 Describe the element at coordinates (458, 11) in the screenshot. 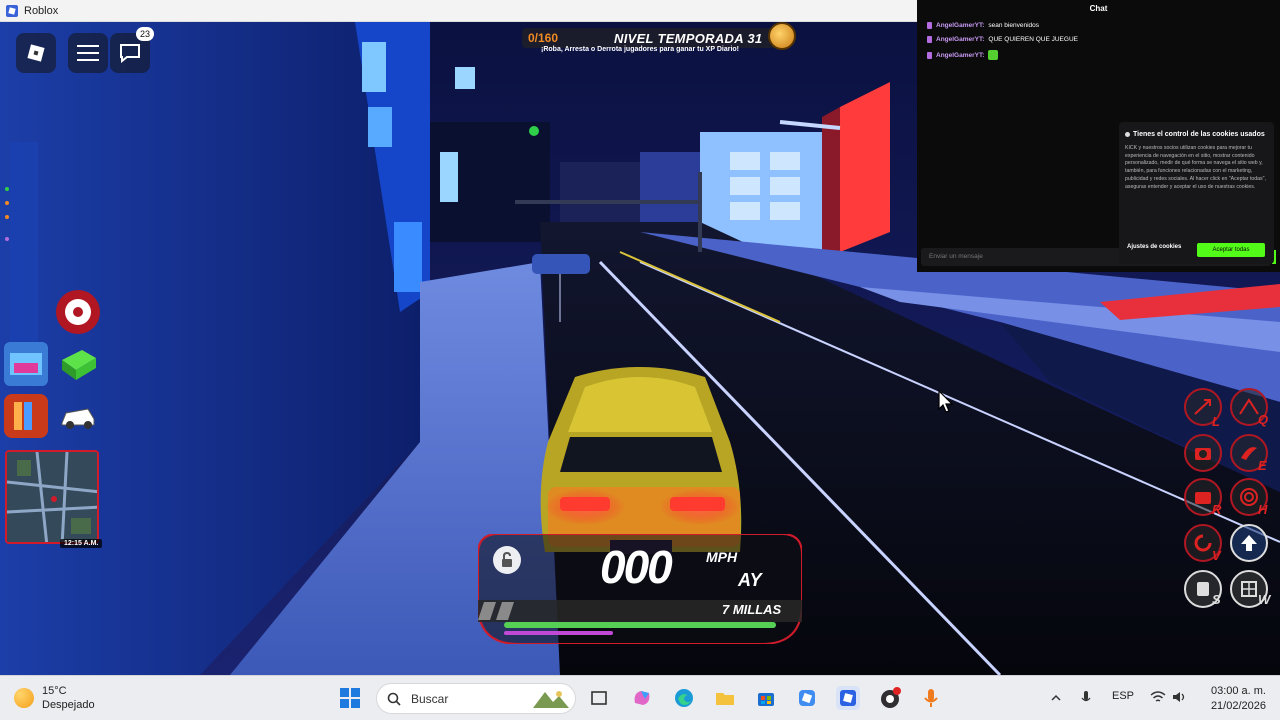

I see `window-titlebar: Roblox` at that location.